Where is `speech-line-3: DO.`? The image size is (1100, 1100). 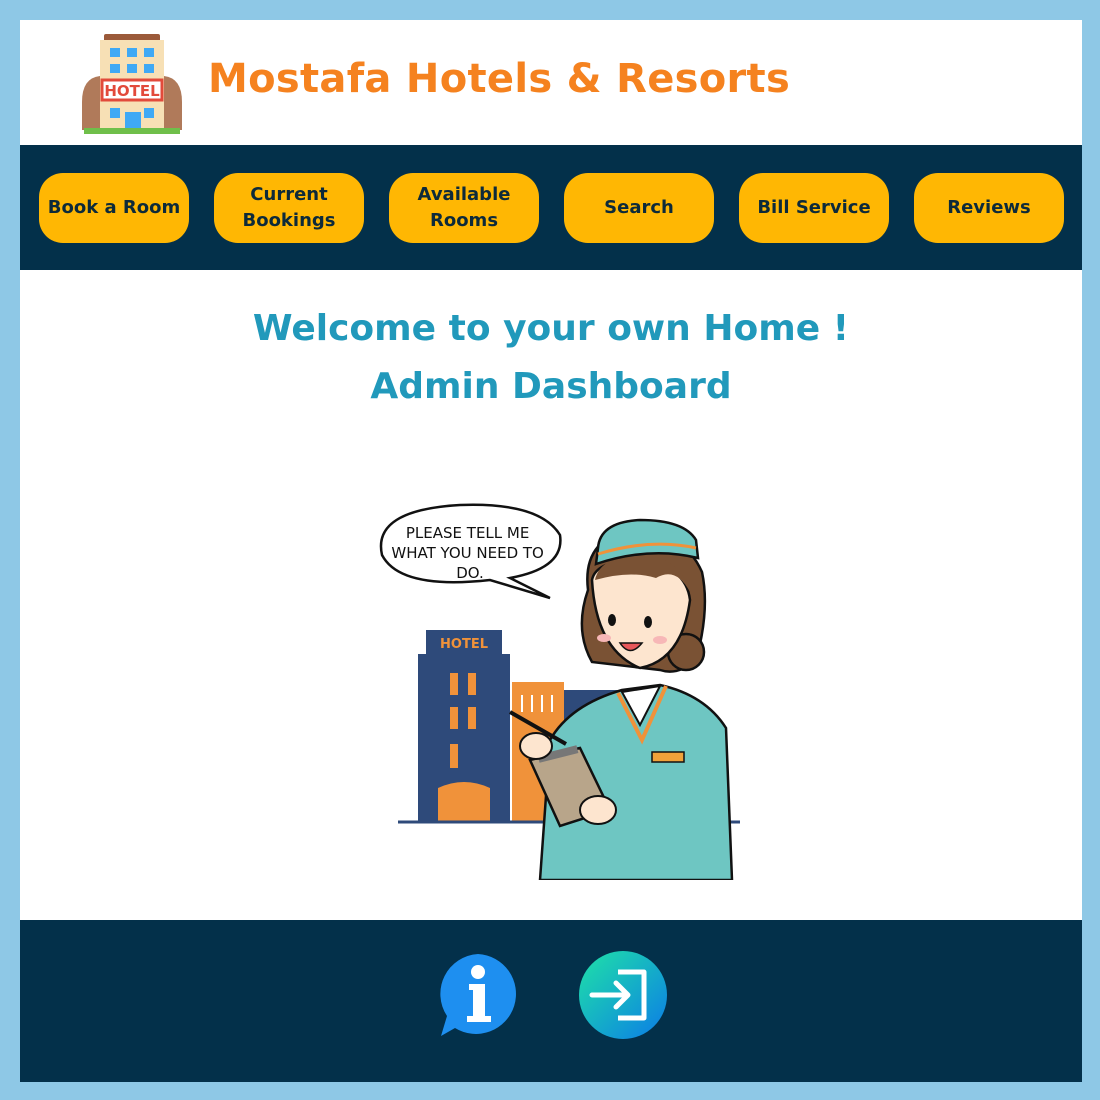
speech-line-3: DO. is located at coordinates (470, 573).